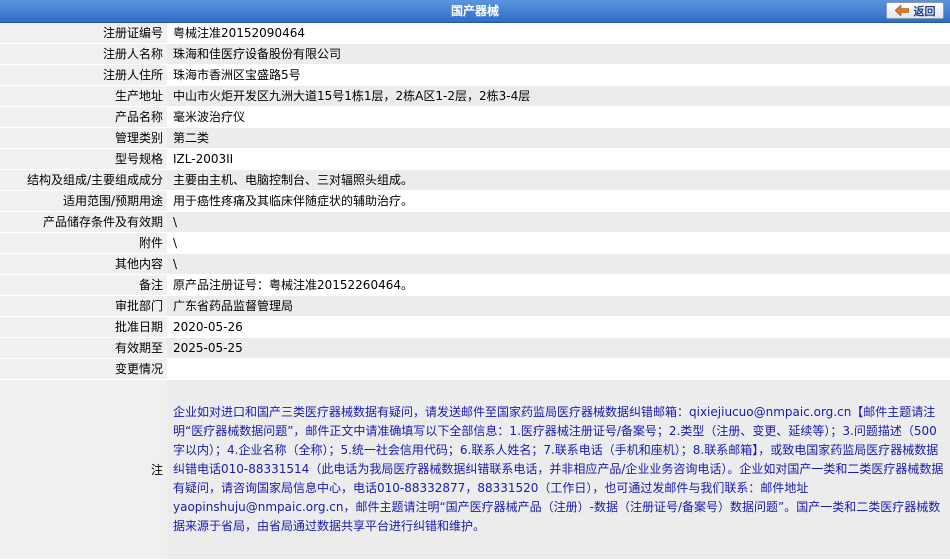 This screenshot has height=560, width=950. I want to click on table-row: 附件 \, so click(475, 243).